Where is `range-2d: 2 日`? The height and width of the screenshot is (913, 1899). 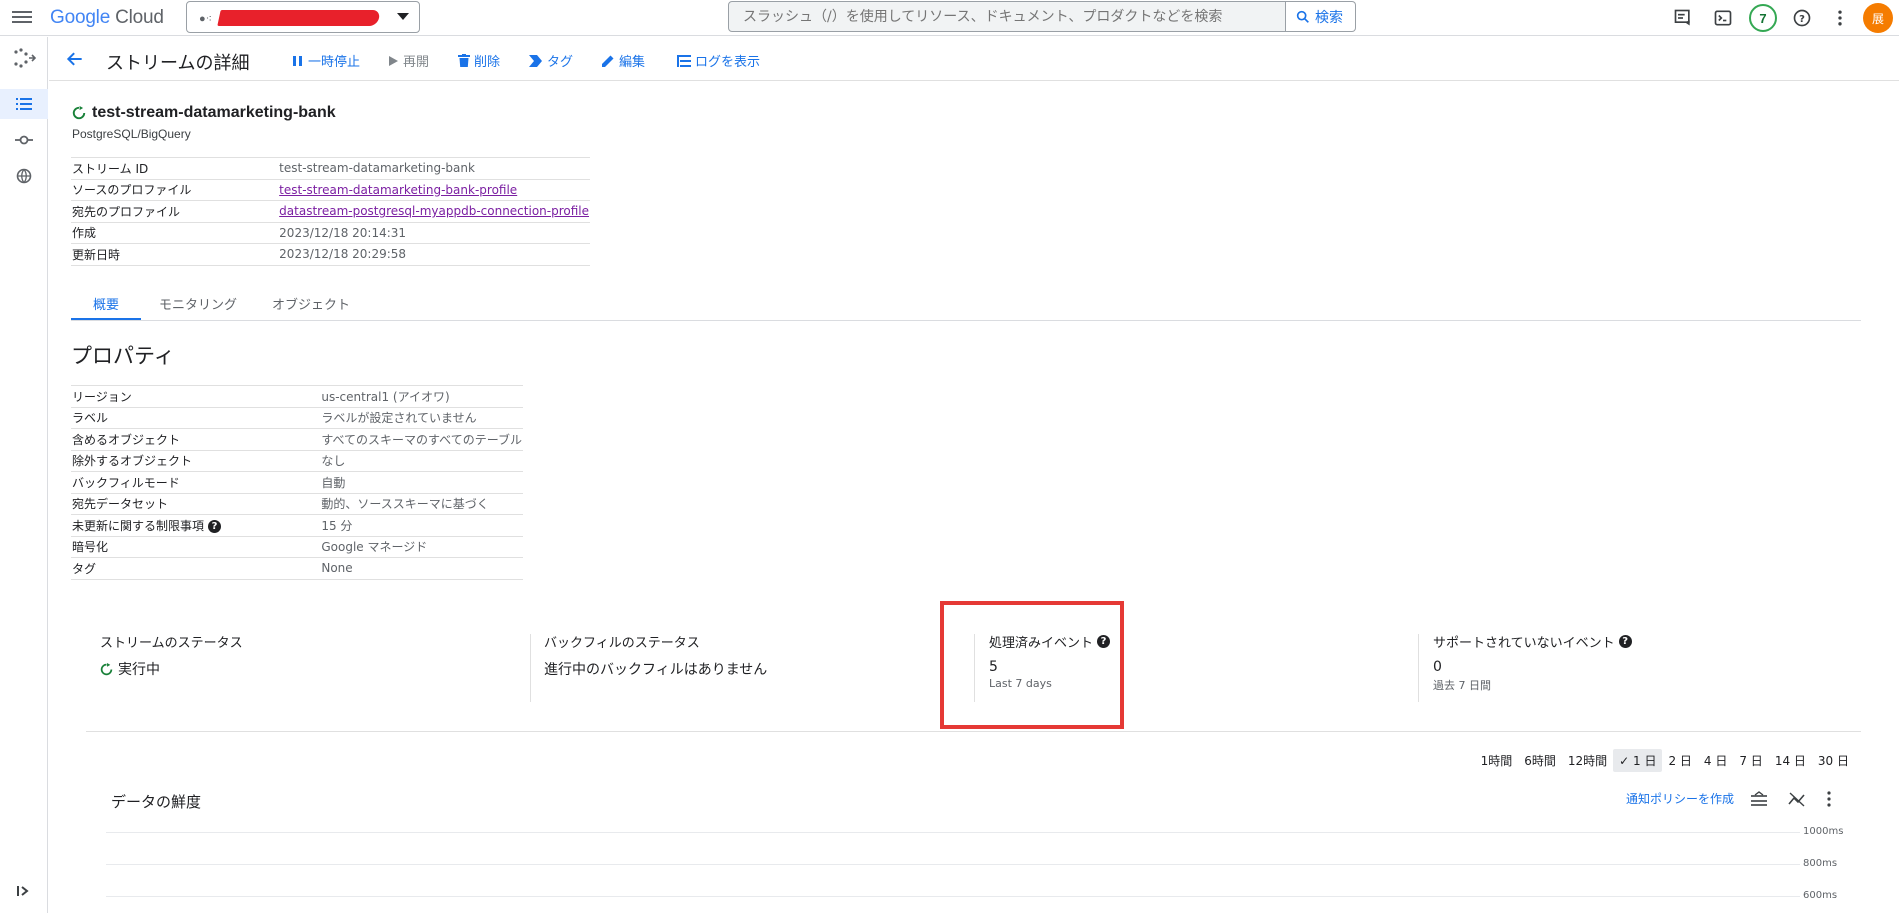 range-2d: 2 日 is located at coordinates (1679, 760).